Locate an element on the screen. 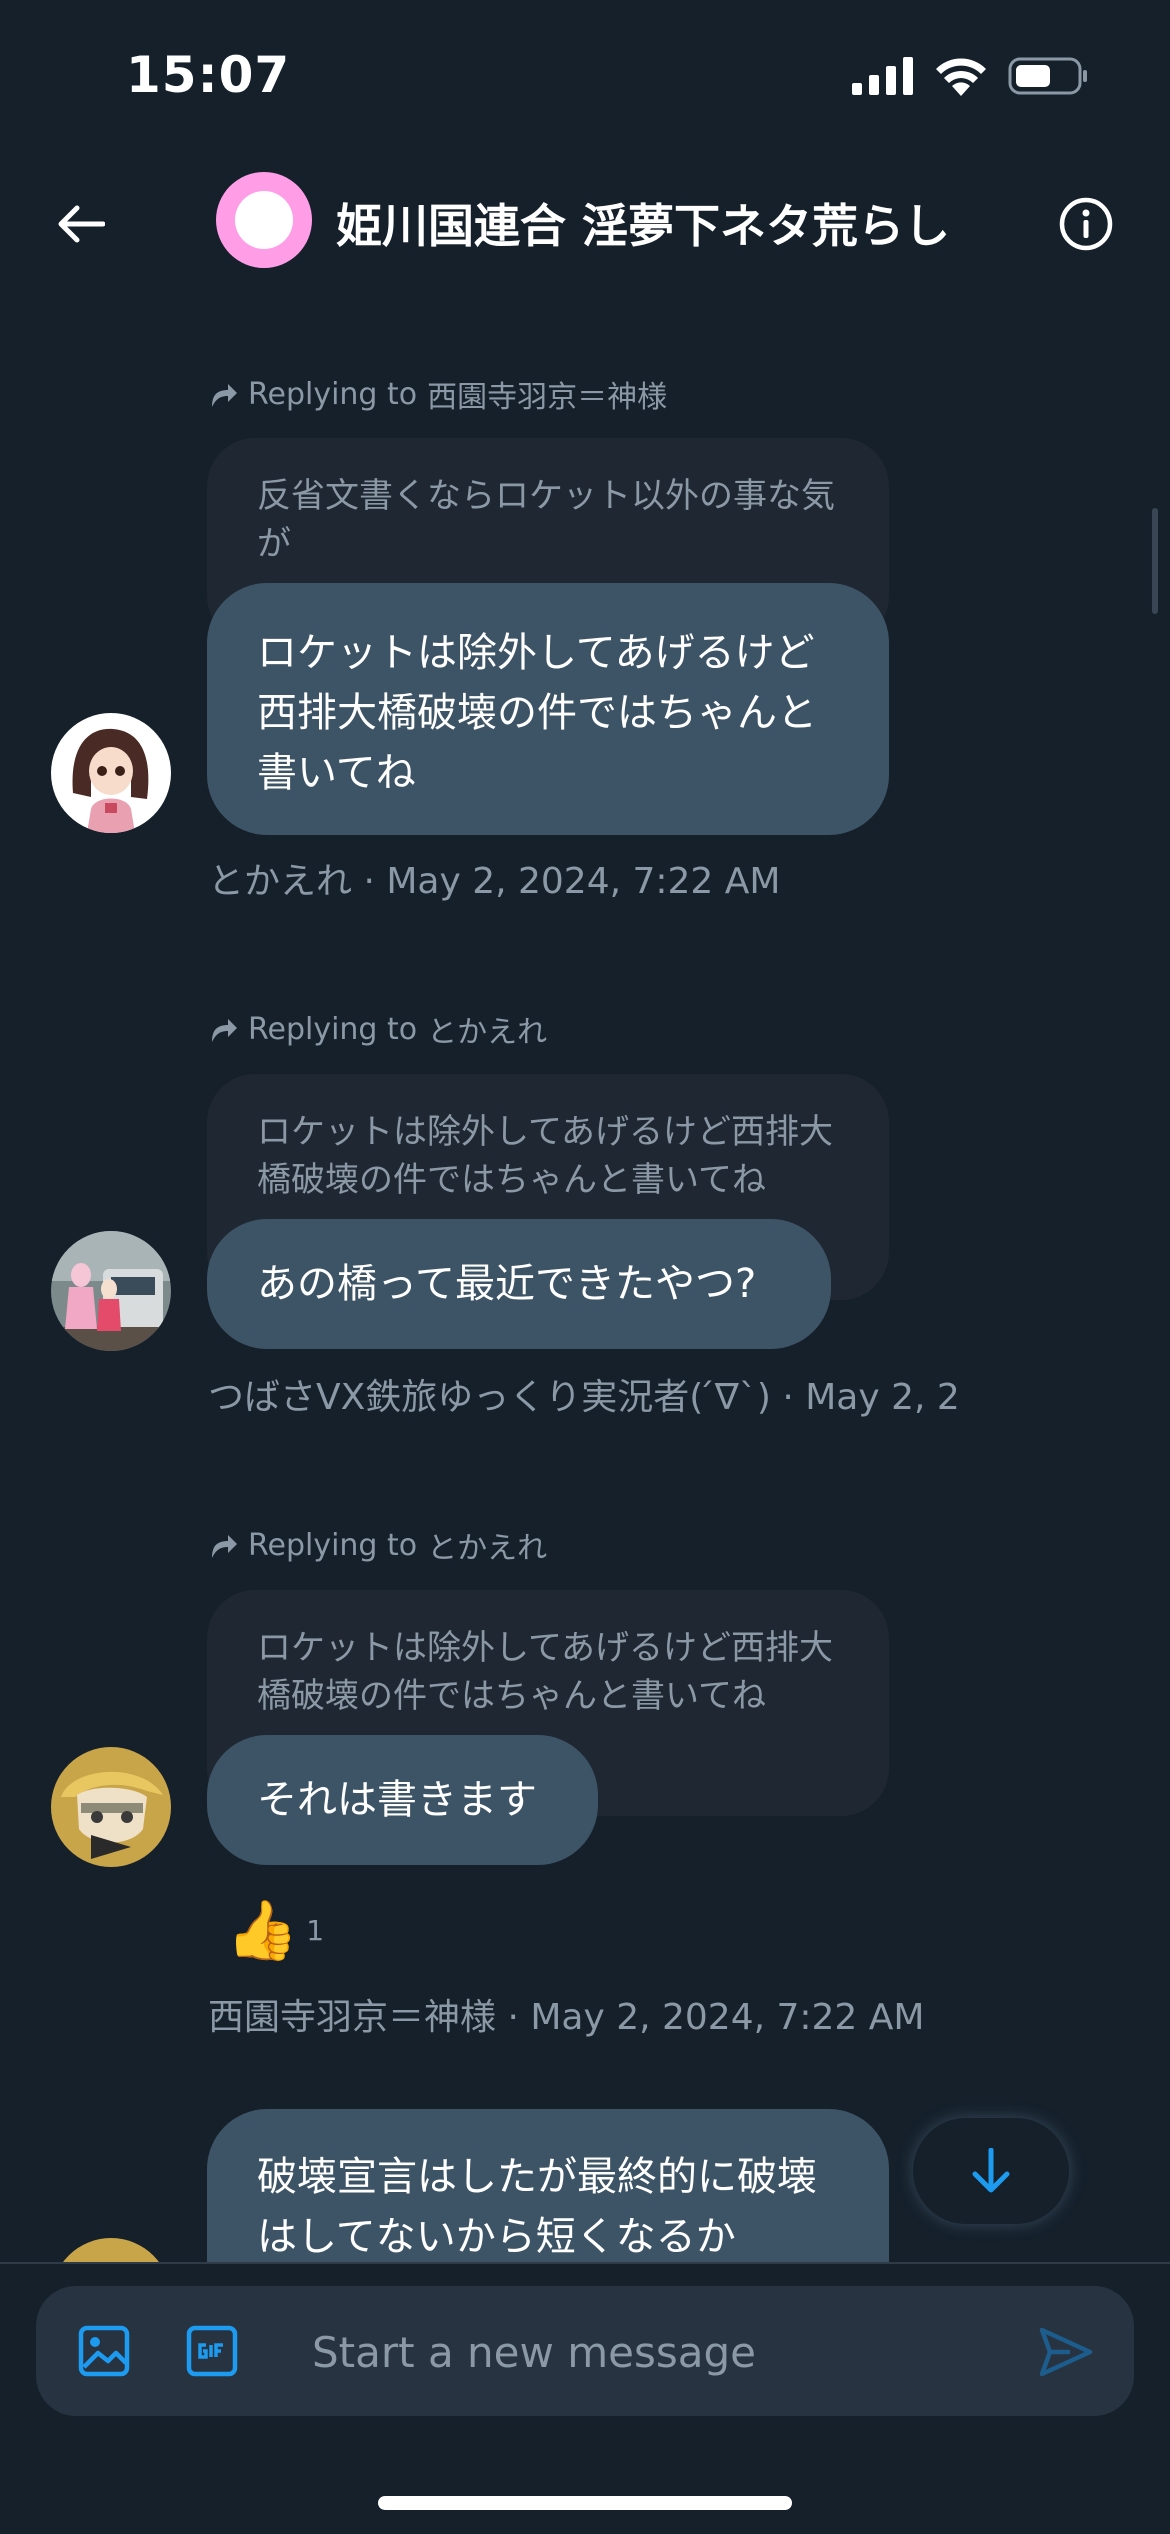 The height and width of the screenshot is (2534, 1170). conversation-title: 姫川国連合 淫夢下ネタ荒らし is located at coordinates (643, 223).